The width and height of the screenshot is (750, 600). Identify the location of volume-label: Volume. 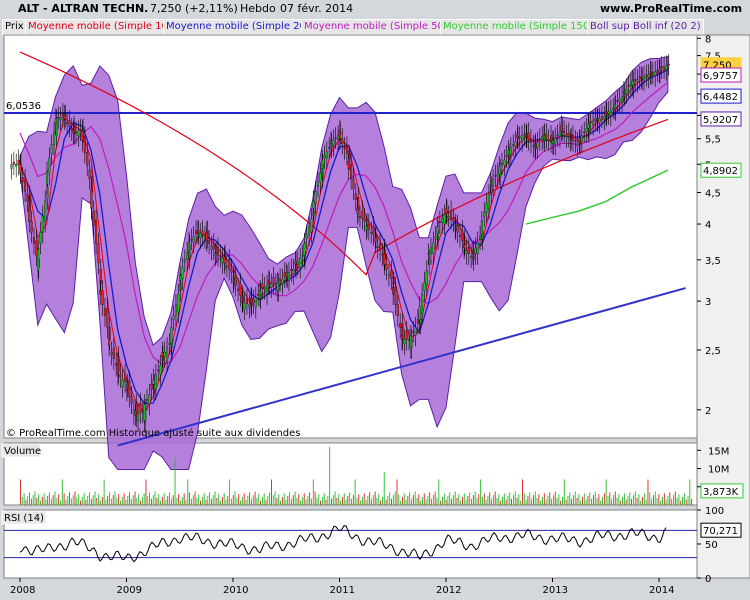
(22, 451).